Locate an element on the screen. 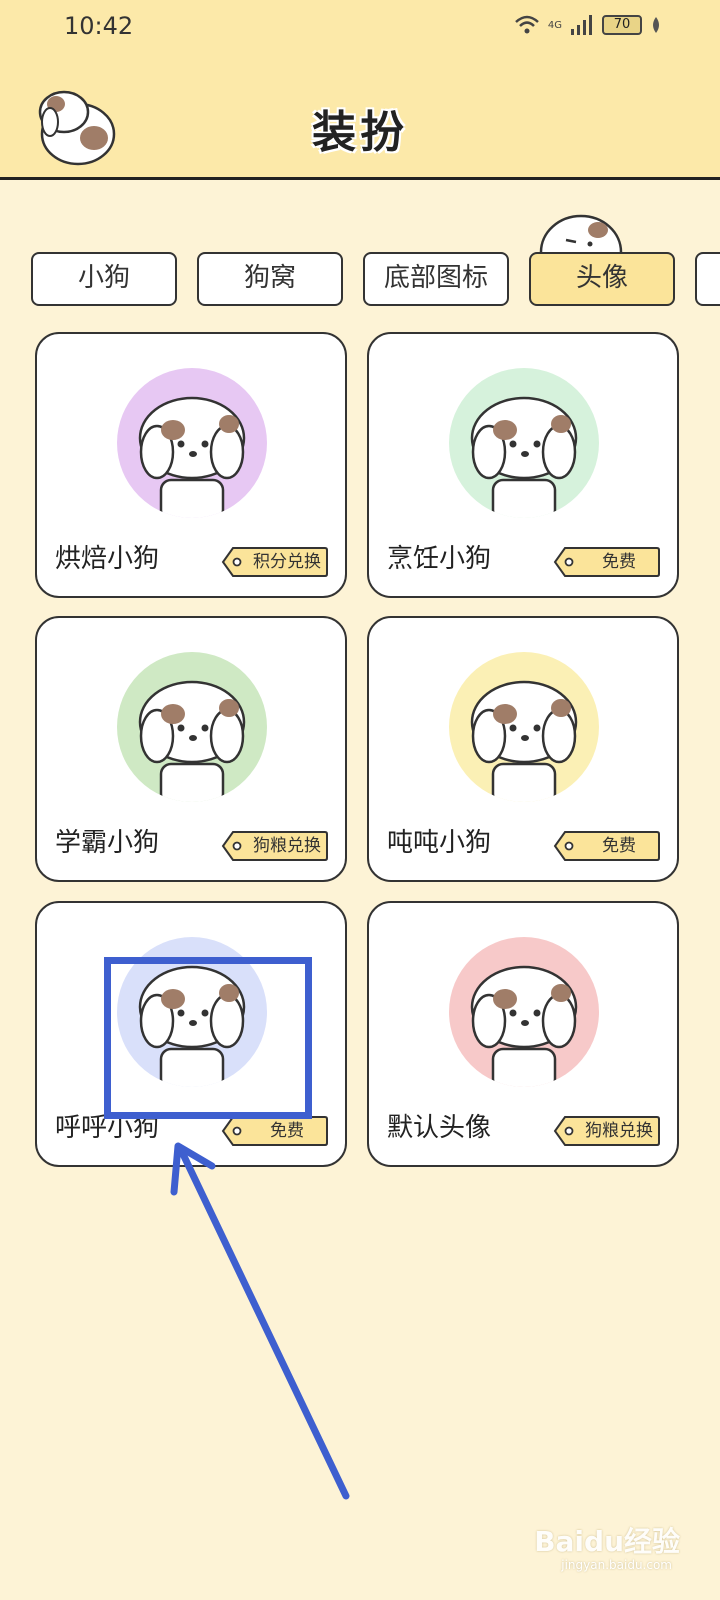  status-icons: 4G 70 is located at coordinates (588, 25).